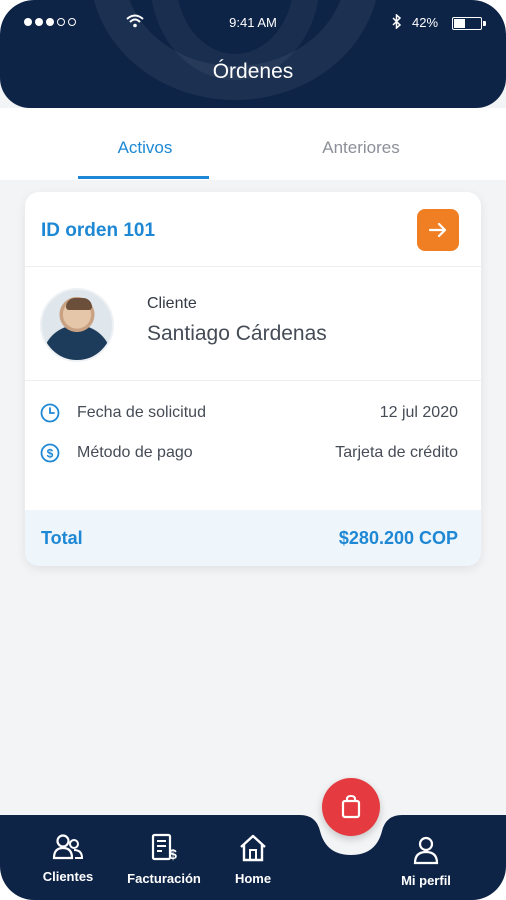 Image resolution: width=506 pixels, height=900 pixels. Describe the element at coordinates (253, 414) in the screenshot. I see `date-row: Fecha de solicitud 12 jul 2020` at that location.